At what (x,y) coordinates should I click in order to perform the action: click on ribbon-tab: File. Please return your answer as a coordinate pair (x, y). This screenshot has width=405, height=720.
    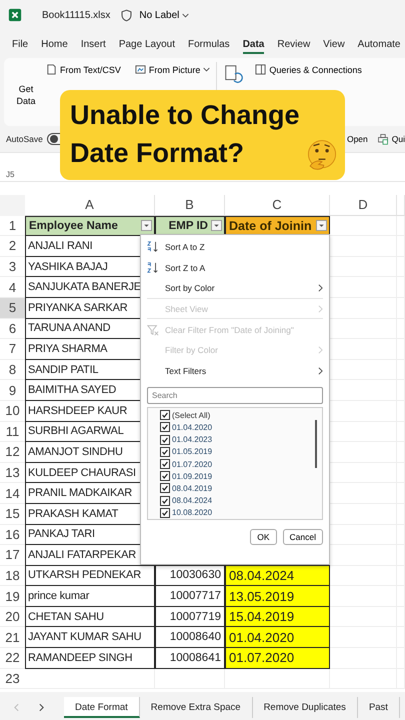
    Looking at the image, I should click on (20, 44).